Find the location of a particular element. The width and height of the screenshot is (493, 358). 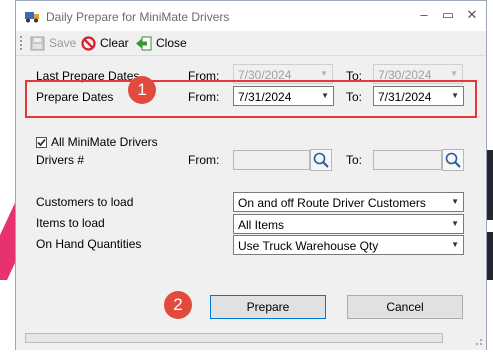

customers-to-load-value: On and off Route Driver Customers is located at coordinates (332, 203).